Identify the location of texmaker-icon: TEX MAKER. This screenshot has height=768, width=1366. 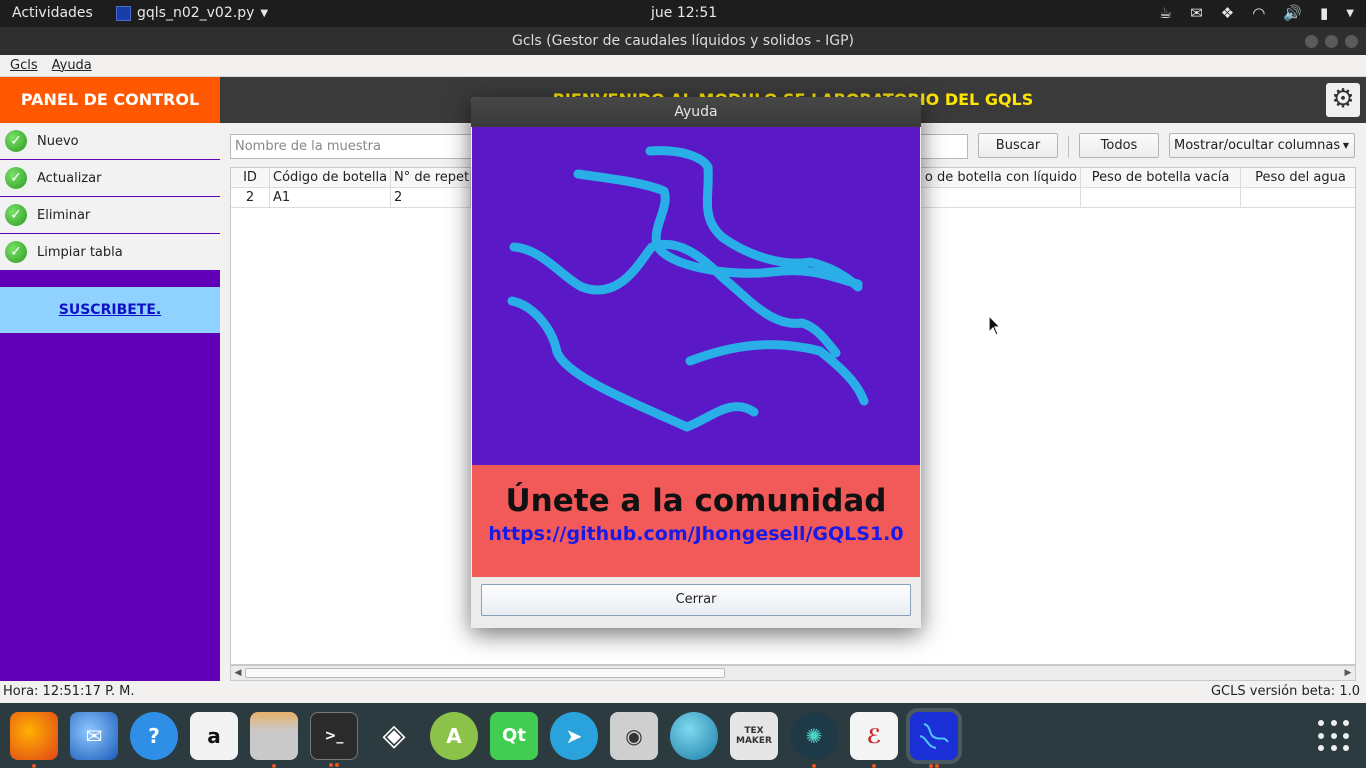
(754, 735).